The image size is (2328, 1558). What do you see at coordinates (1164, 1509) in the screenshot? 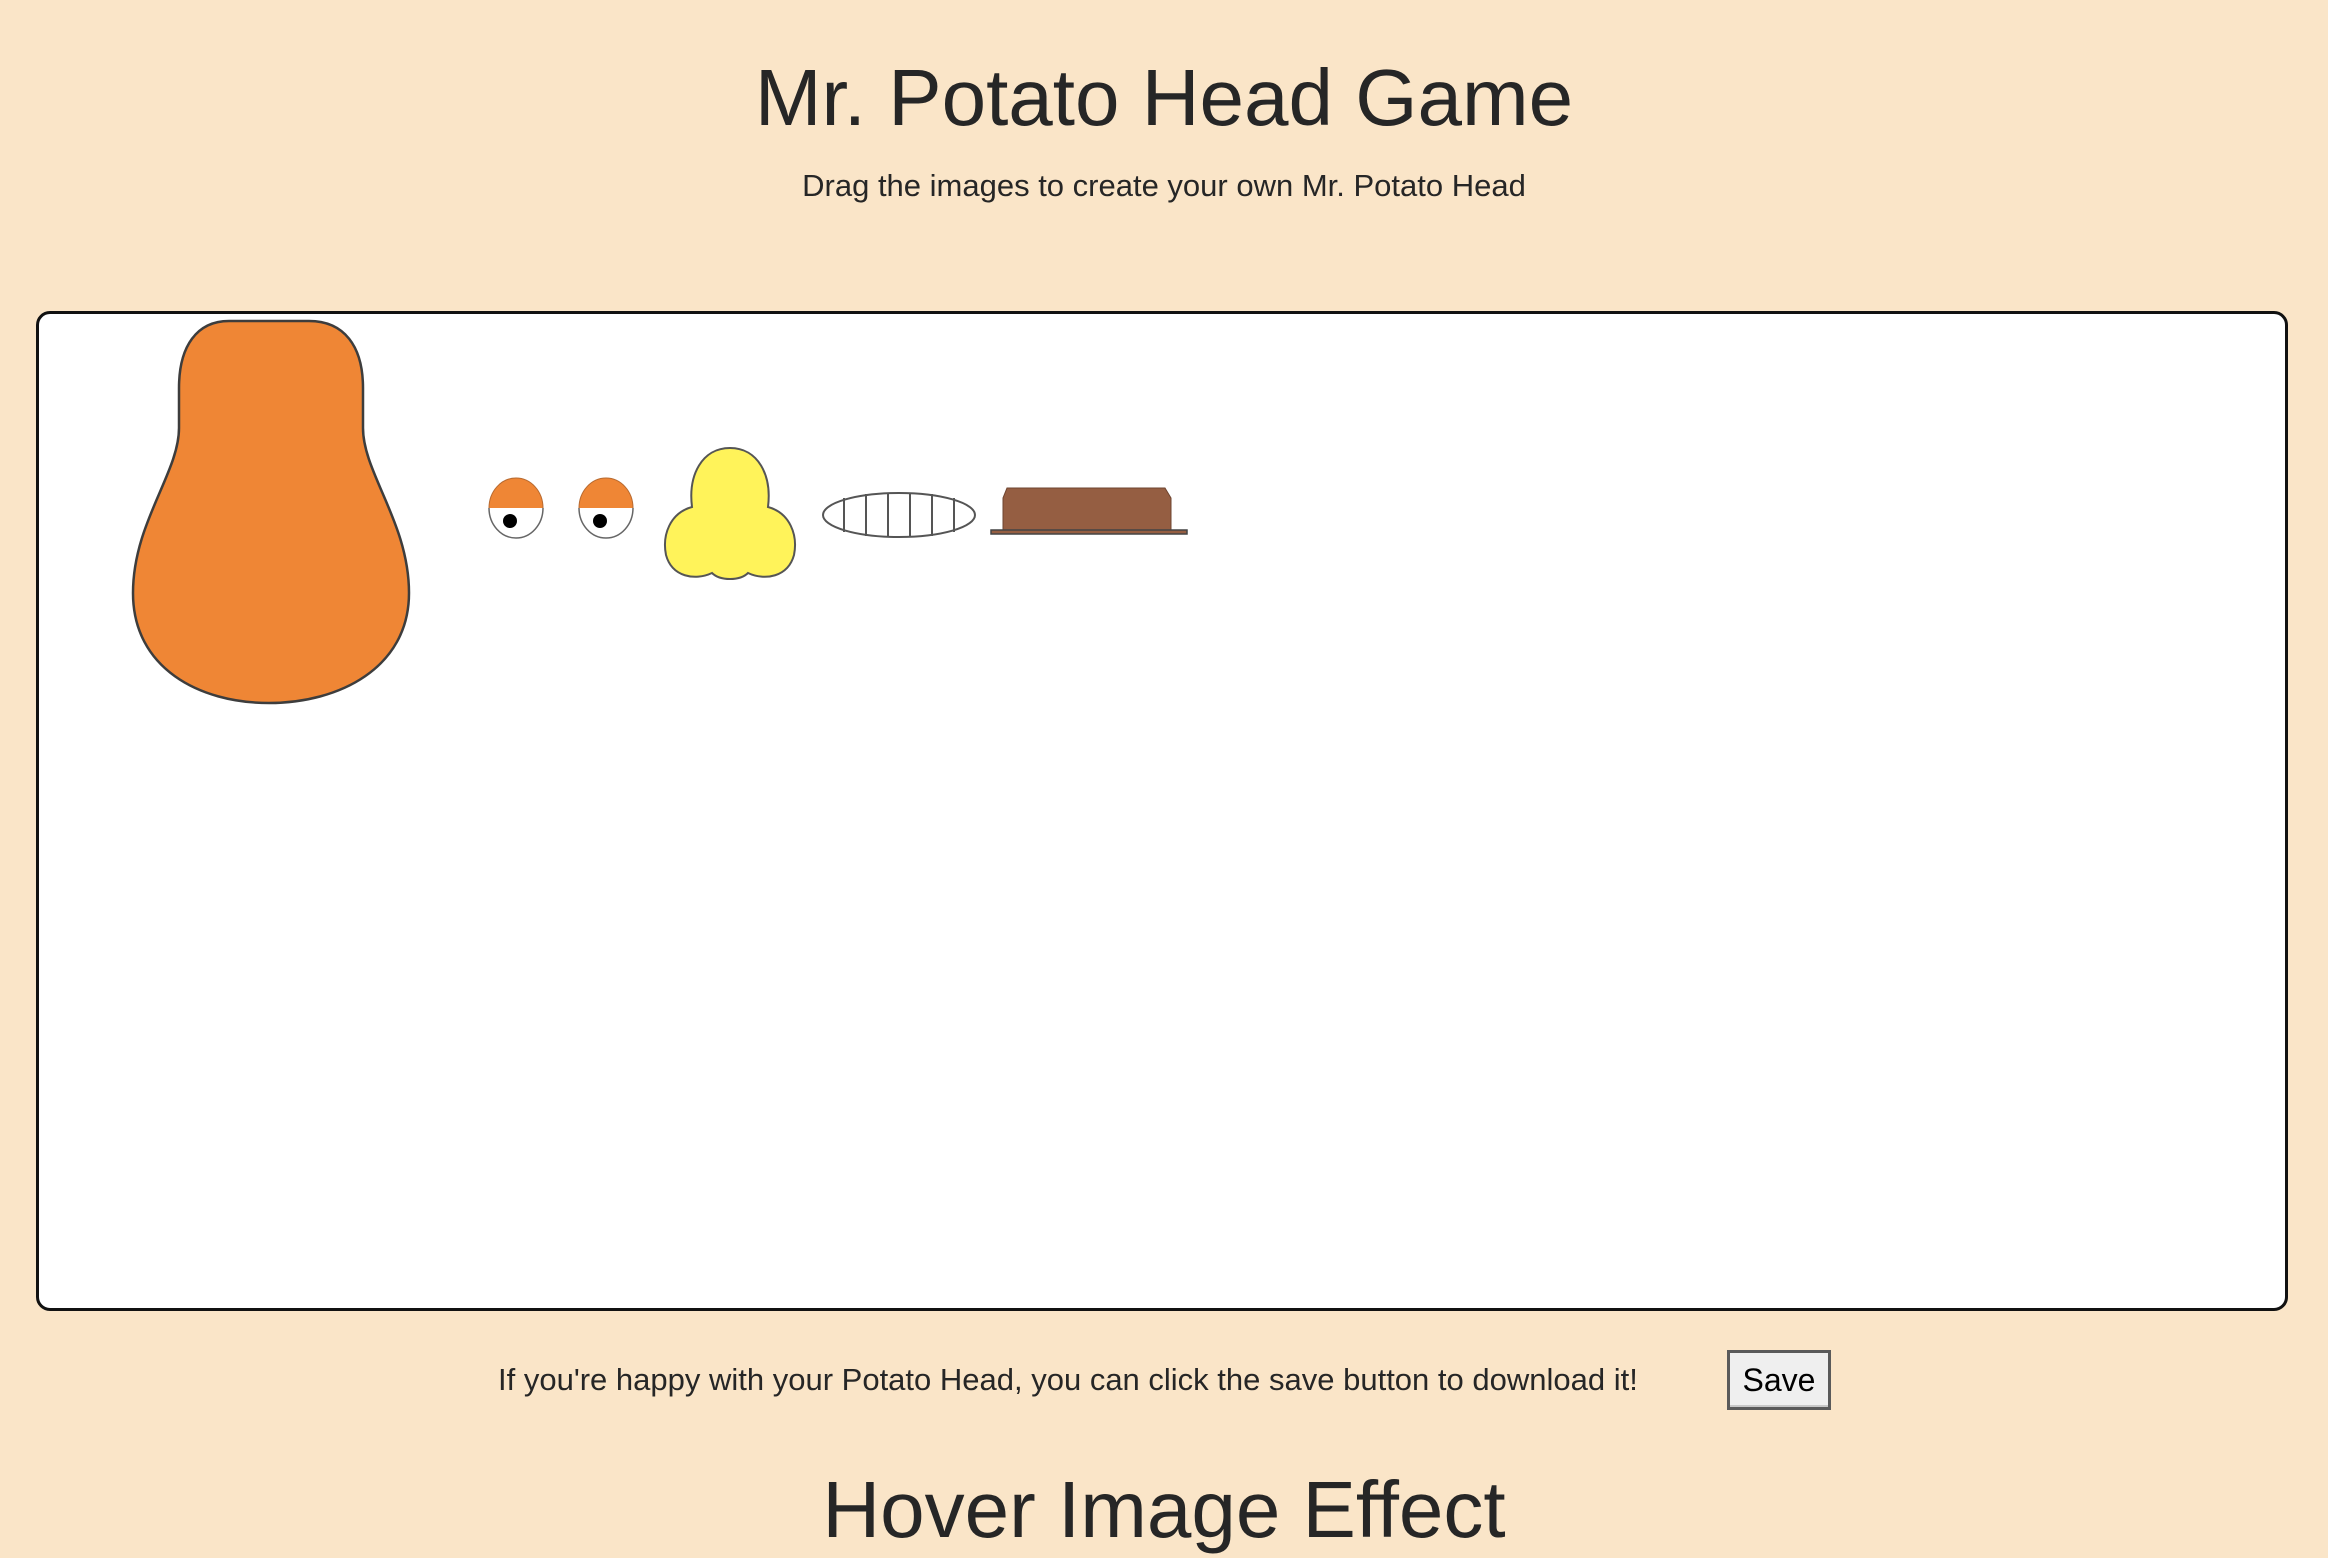
I see `hover-image-effect-heading: Hover Image Effect` at bounding box center [1164, 1509].